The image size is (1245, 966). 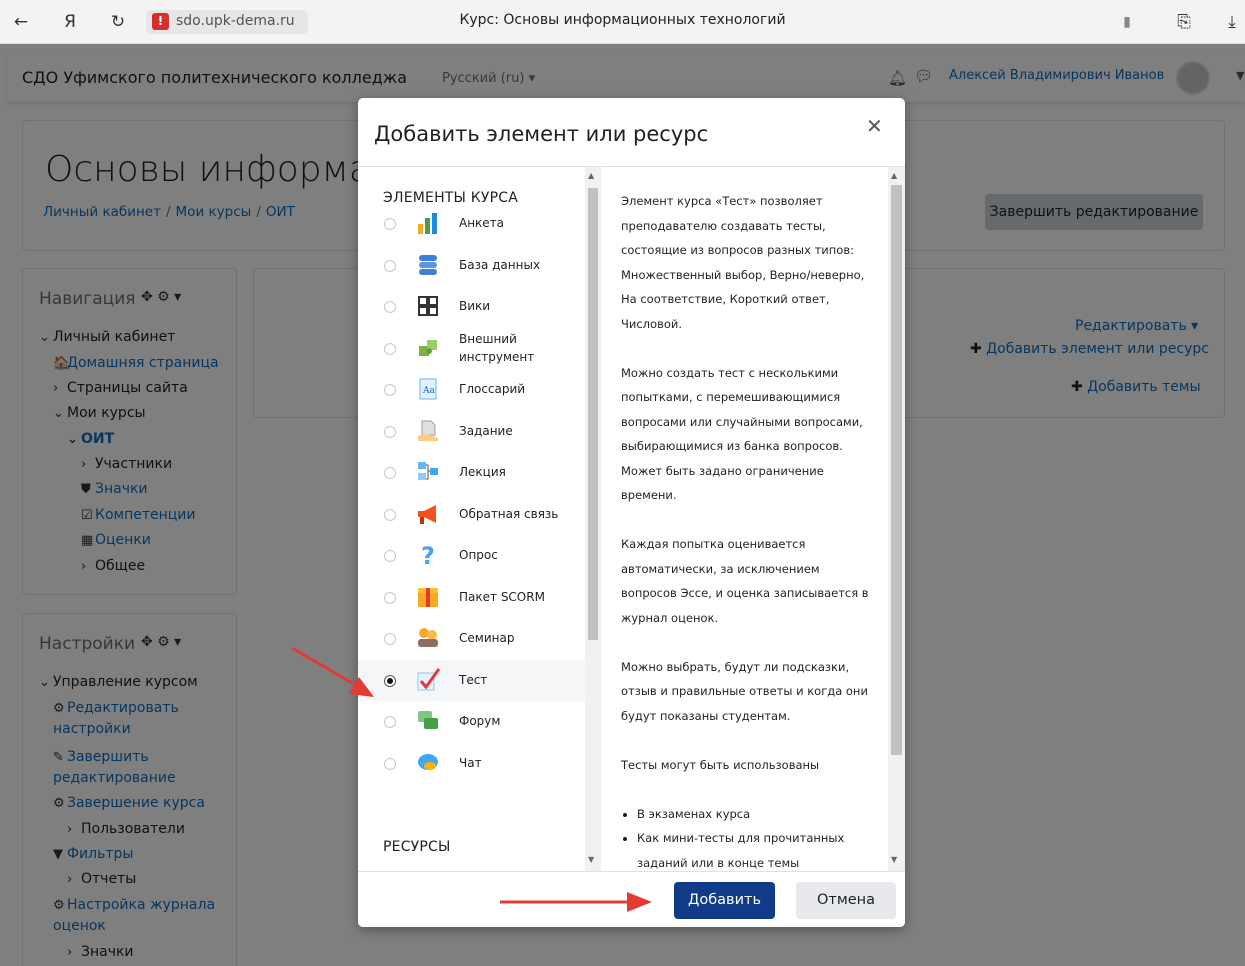 I want to click on activity-option: Пакет SCORM, so click(x=471, y=597).